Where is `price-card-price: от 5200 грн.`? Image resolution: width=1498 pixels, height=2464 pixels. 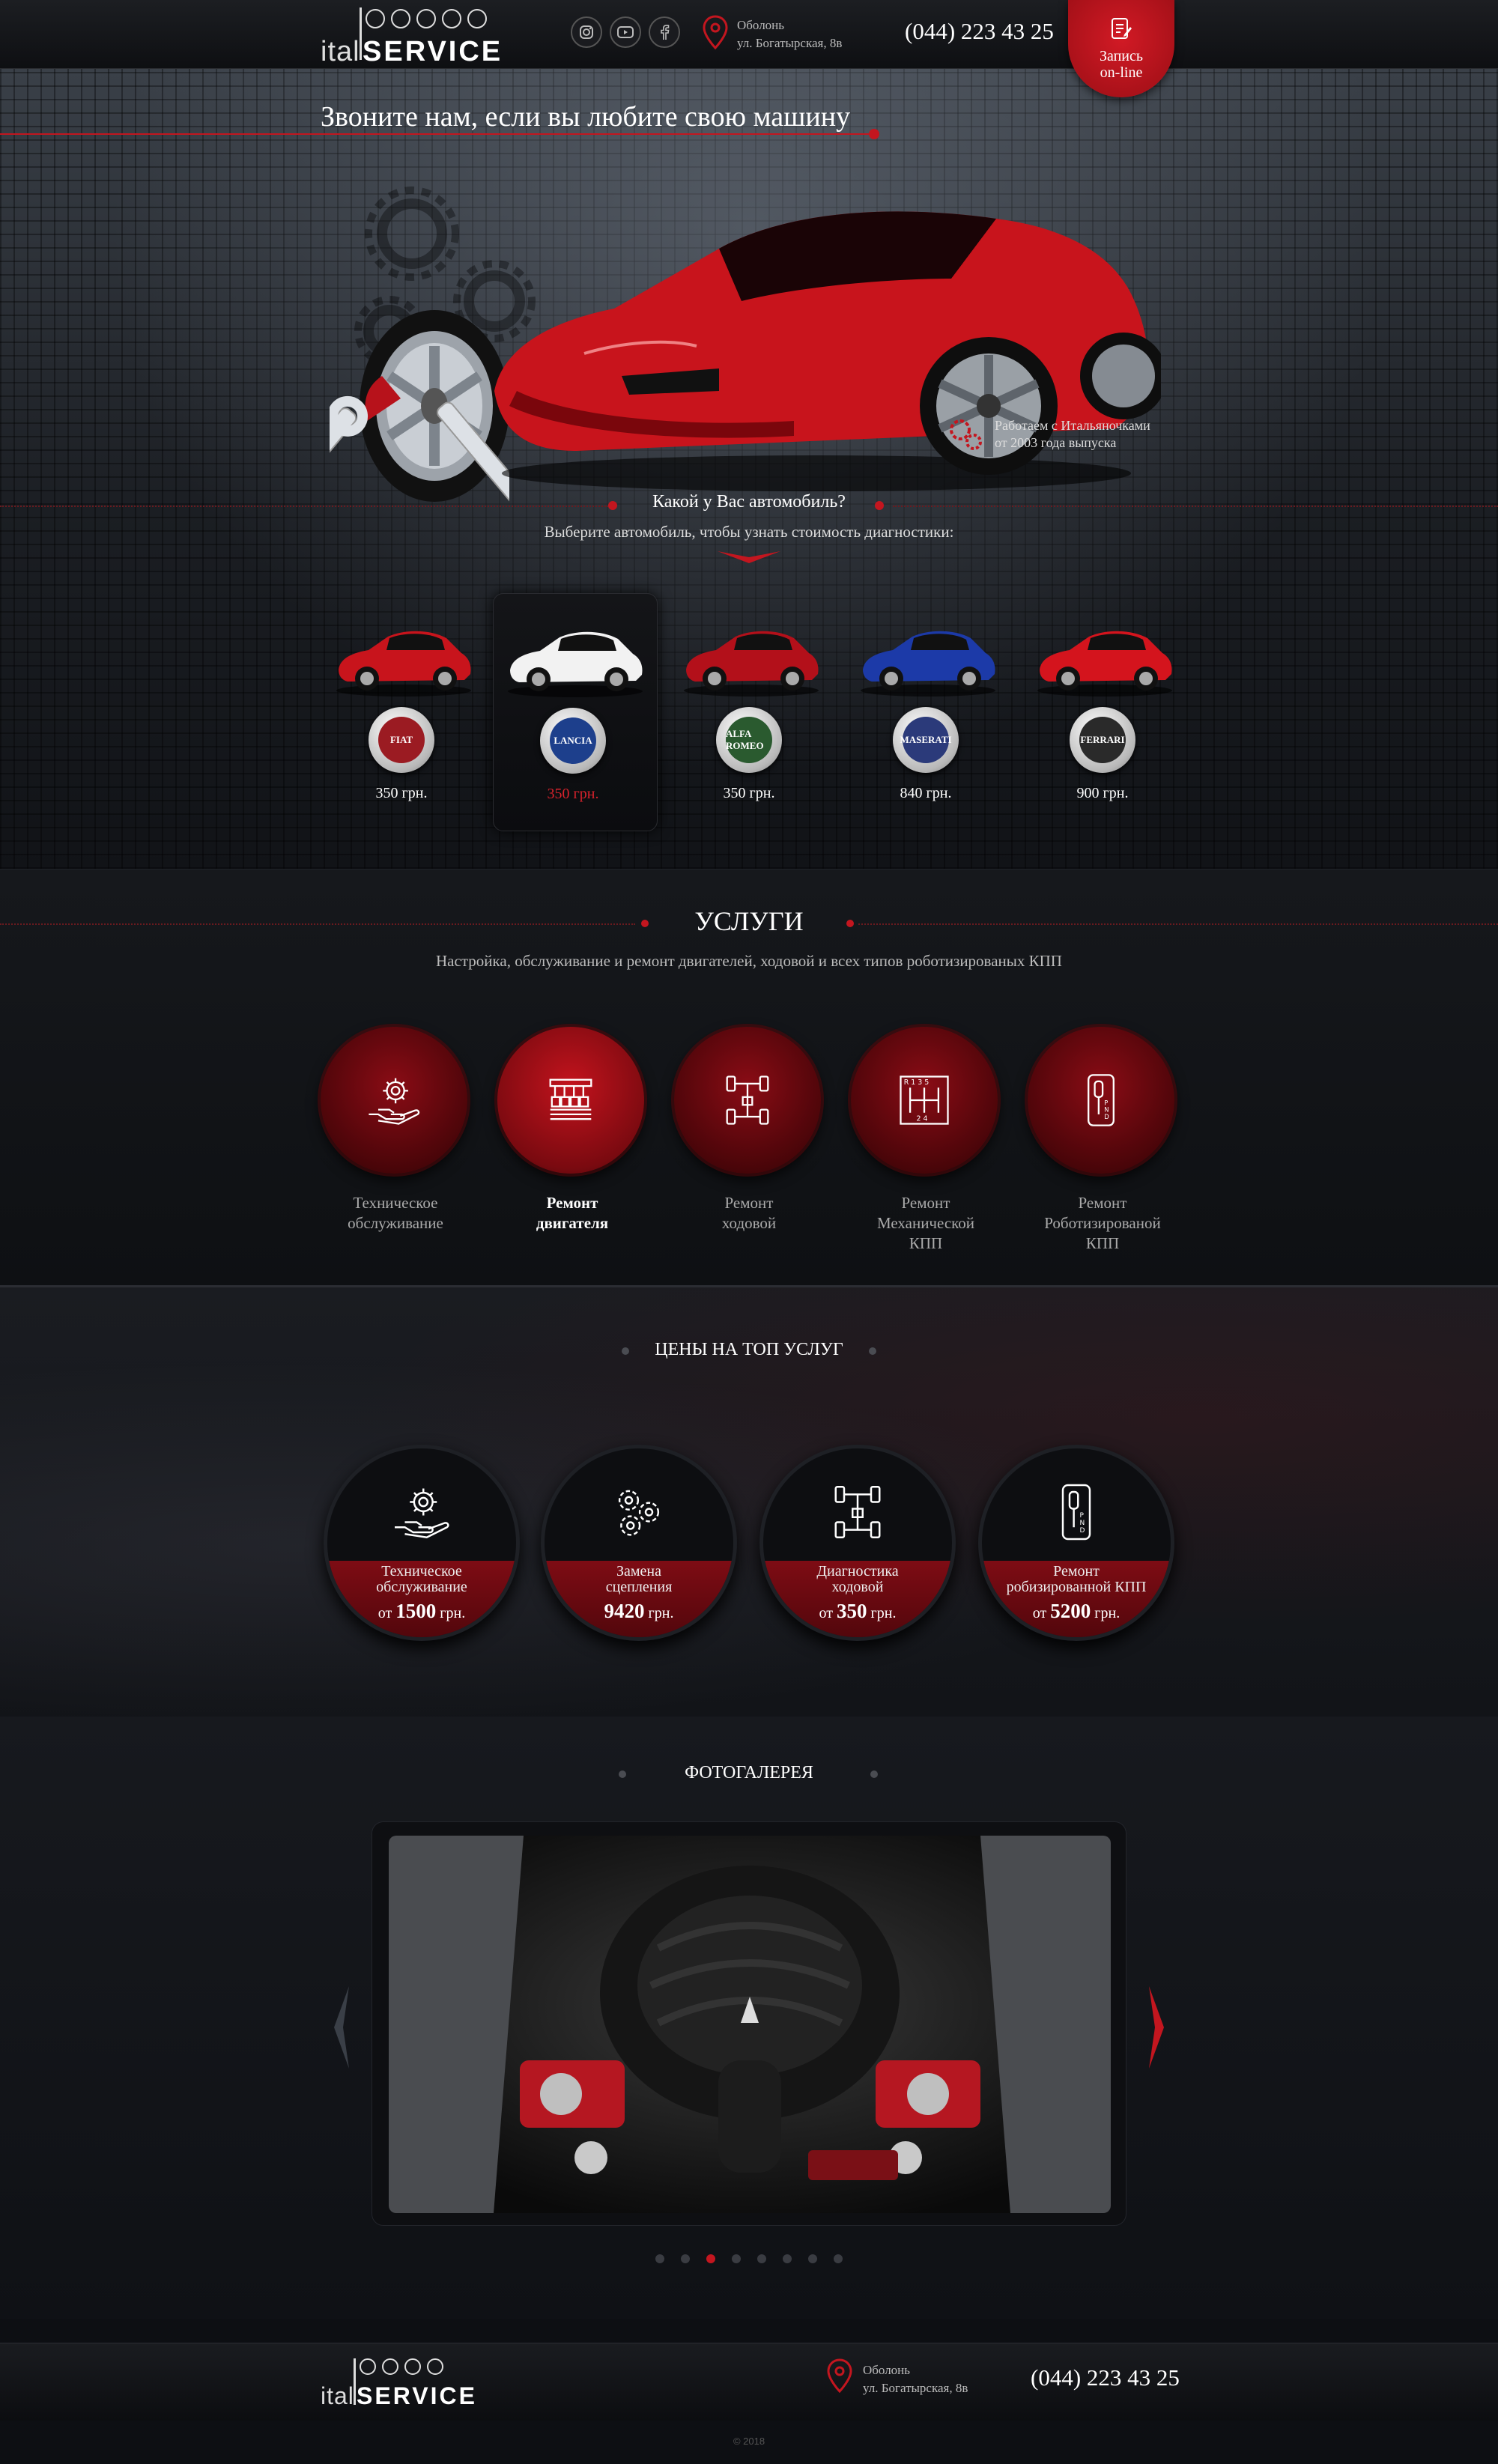 price-card-price: от 5200 грн. is located at coordinates (1076, 1611).